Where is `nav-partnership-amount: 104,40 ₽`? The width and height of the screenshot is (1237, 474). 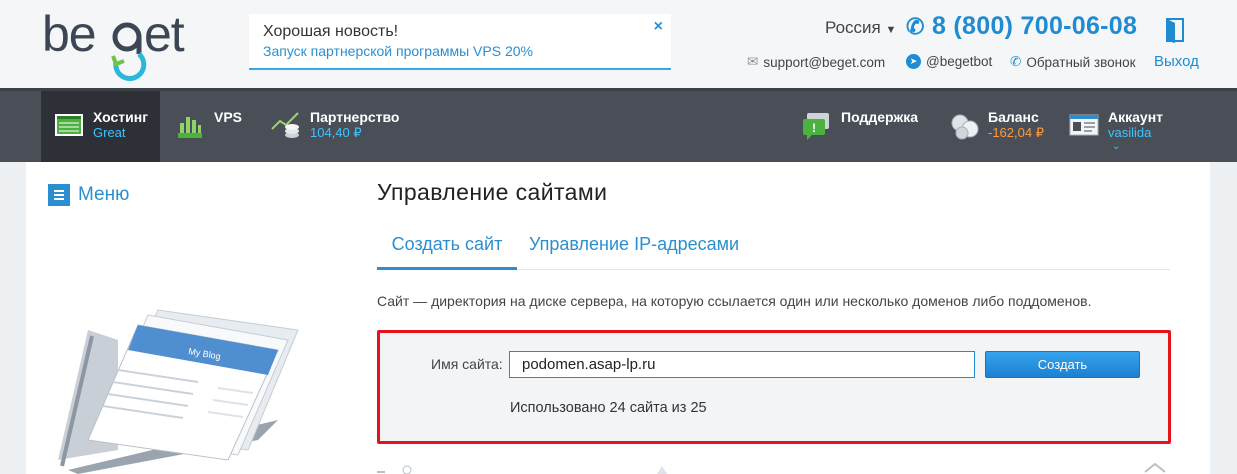
nav-partnership-amount: 104,40 ₽ is located at coordinates (336, 132).